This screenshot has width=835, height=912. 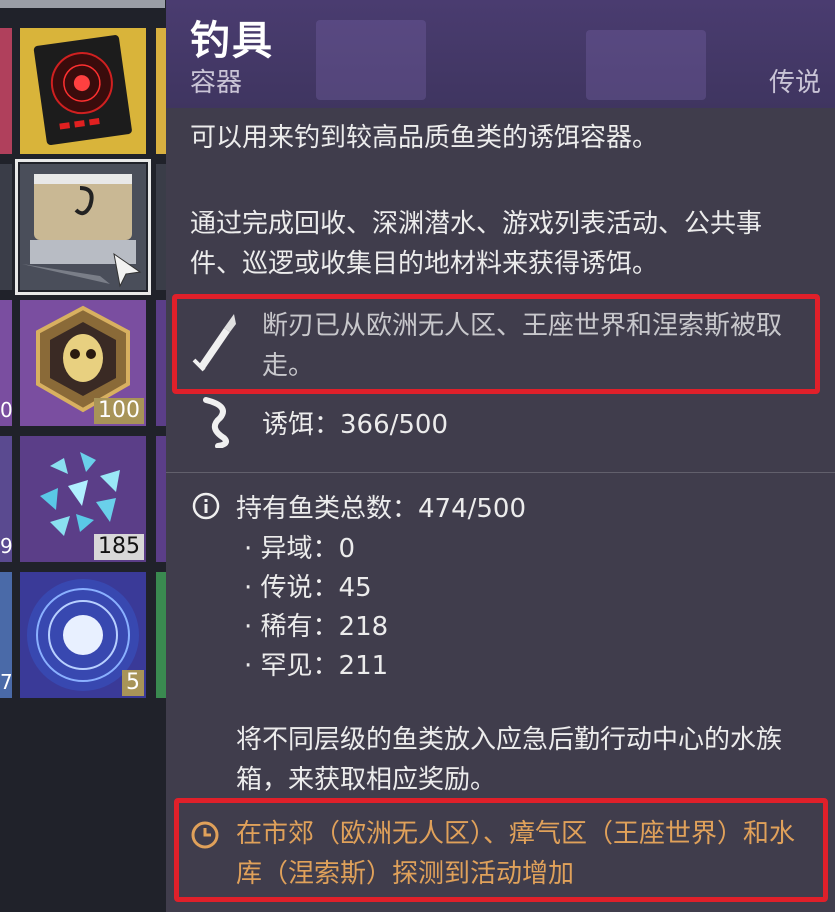 What do you see at coordinates (522, 346) in the screenshot?
I see `warning-text: 断刃已从欧洲无人区、王座世界和涅索斯被取走。` at bounding box center [522, 346].